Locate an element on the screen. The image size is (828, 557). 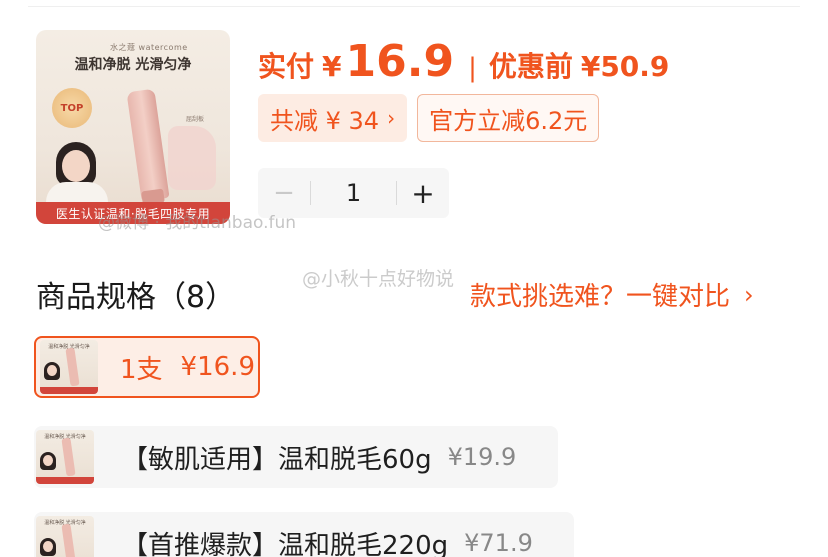
option-name: 【首推爆款】温和脱毛220g is located at coordinates (285, 543).